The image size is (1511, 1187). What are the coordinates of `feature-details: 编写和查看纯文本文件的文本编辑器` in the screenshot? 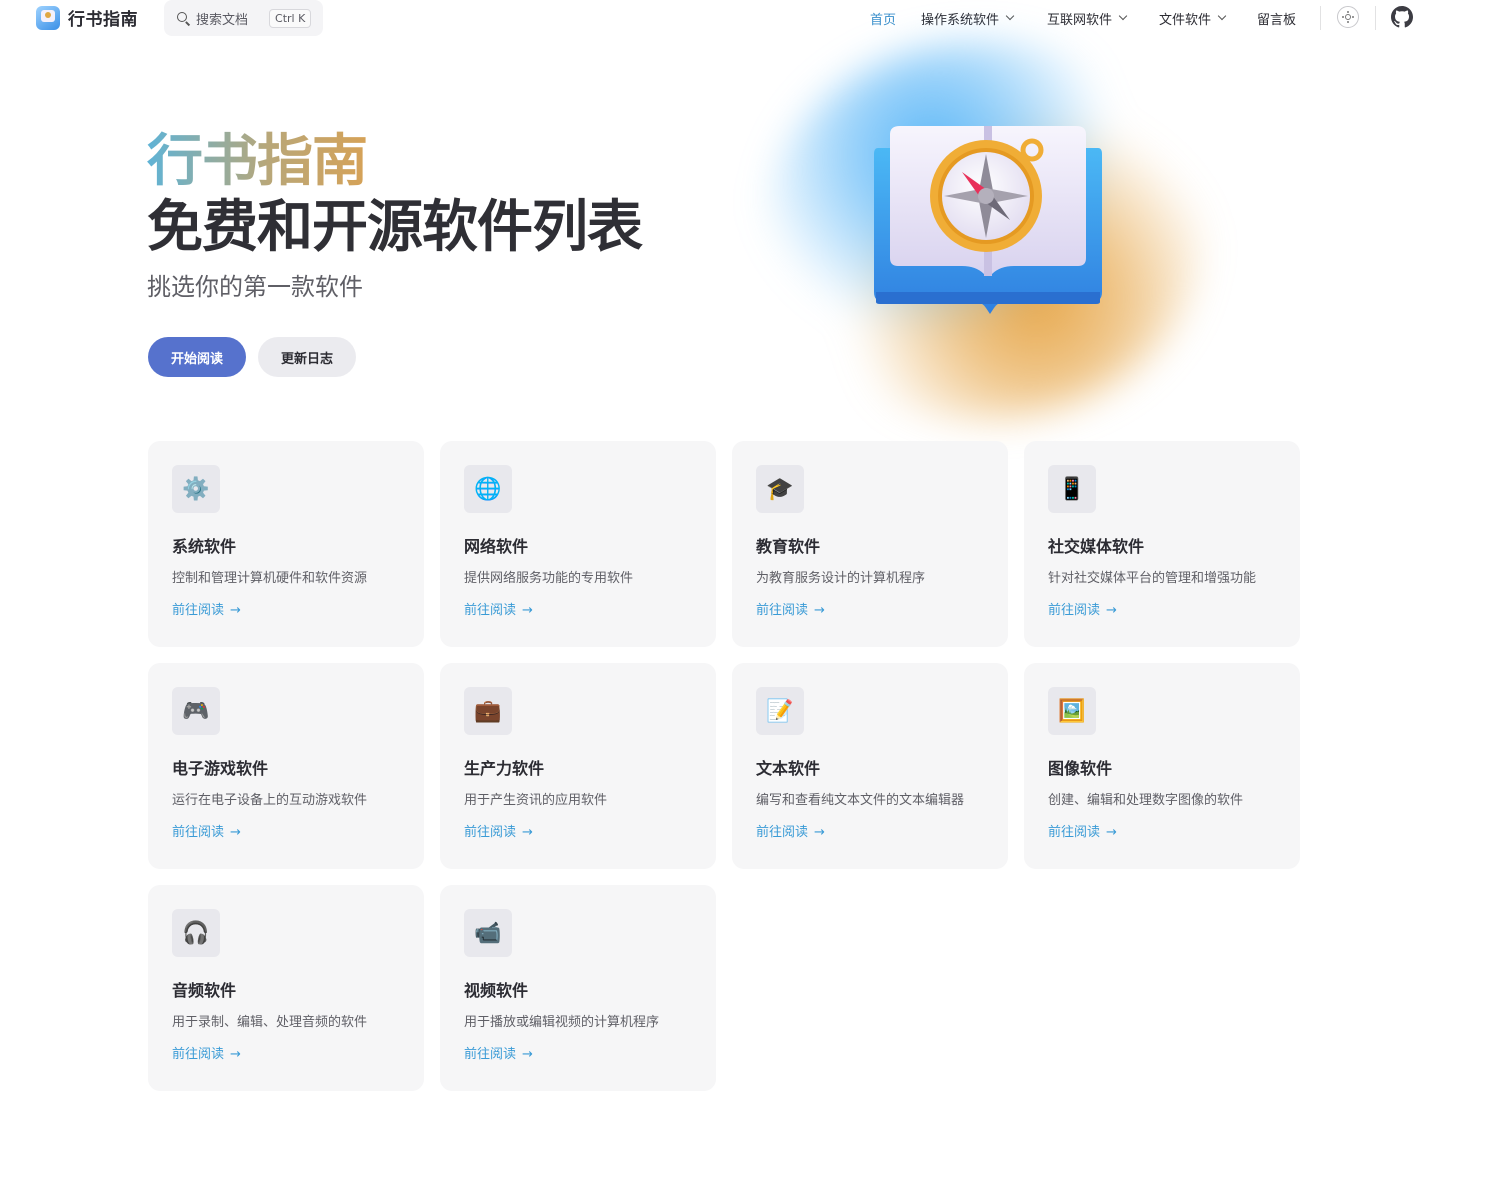 It's located at (860, 800).